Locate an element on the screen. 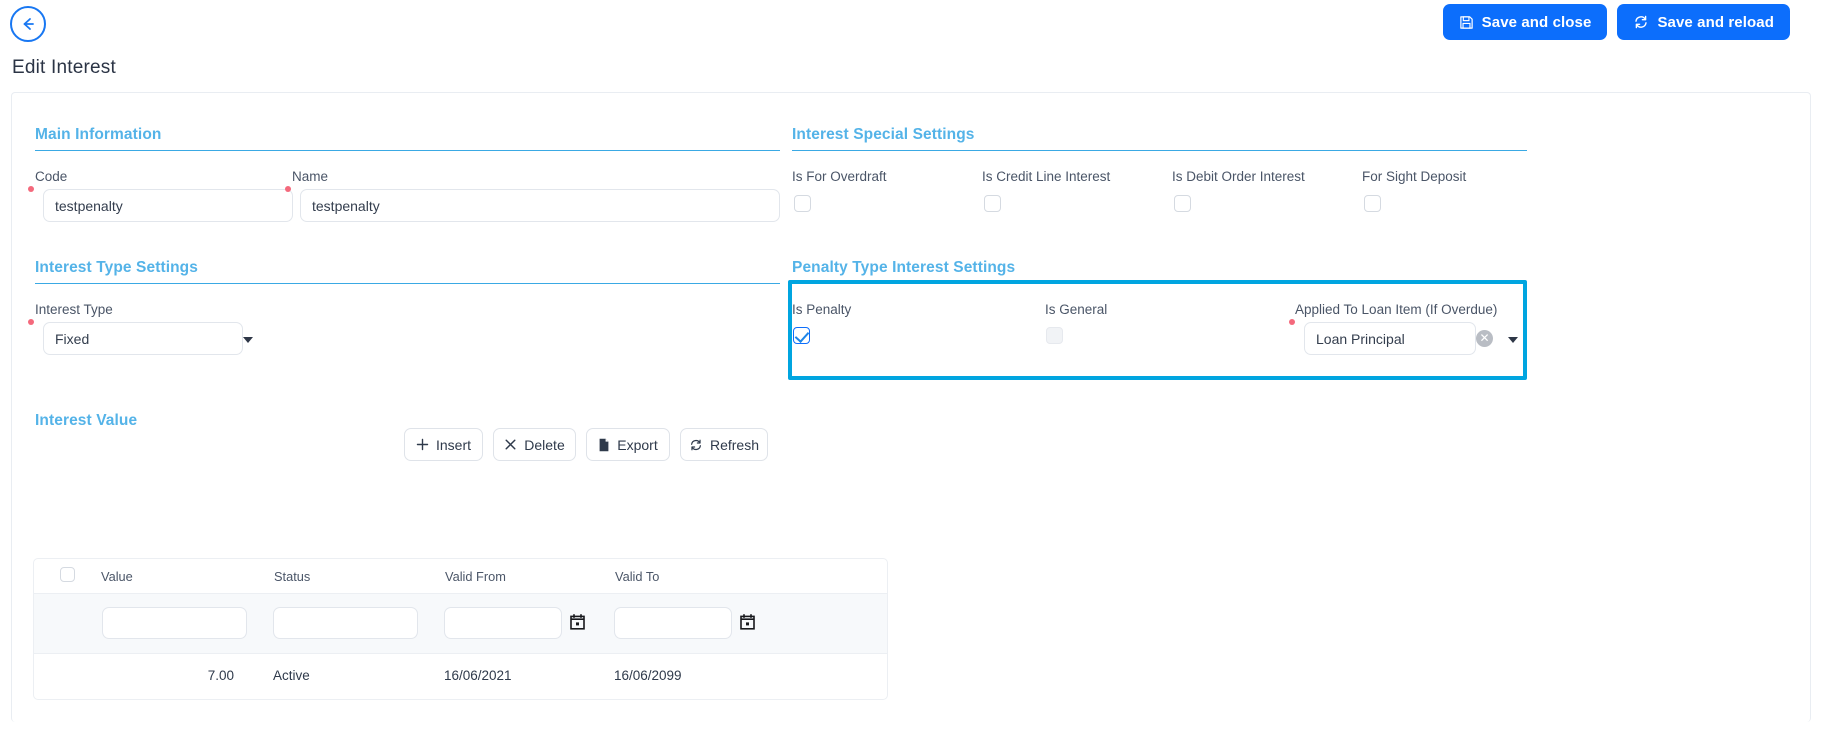 The width and height of the screenshot is (1822, 730). column-header-status: Status is located at coordinates (292, 576).